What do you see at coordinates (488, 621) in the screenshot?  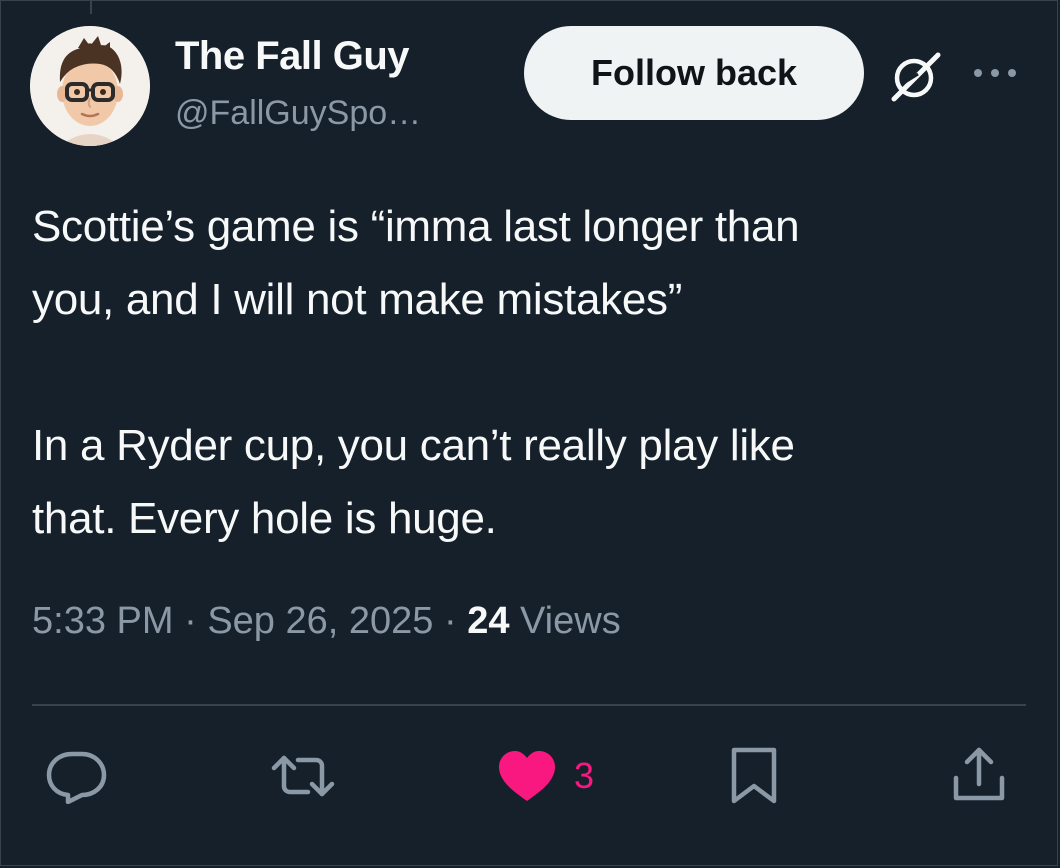 I see `views-count: 24` at bounding box center [488, 621].